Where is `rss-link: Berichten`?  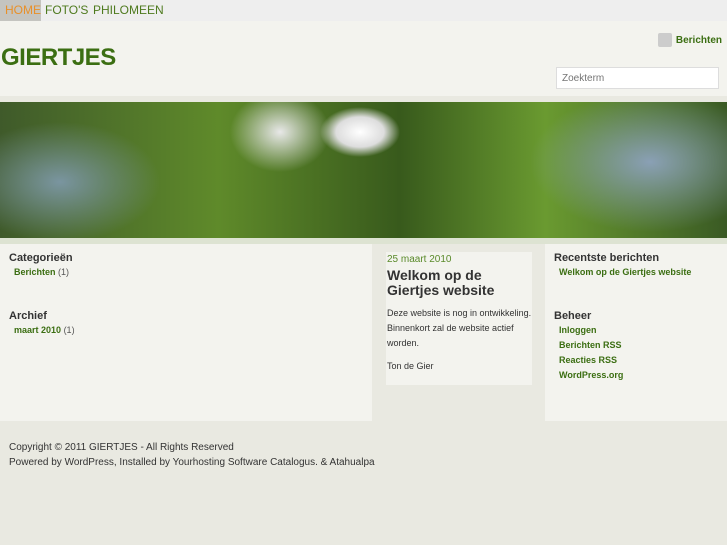
rss-link: Berichten is located at coordinates (689, 40).